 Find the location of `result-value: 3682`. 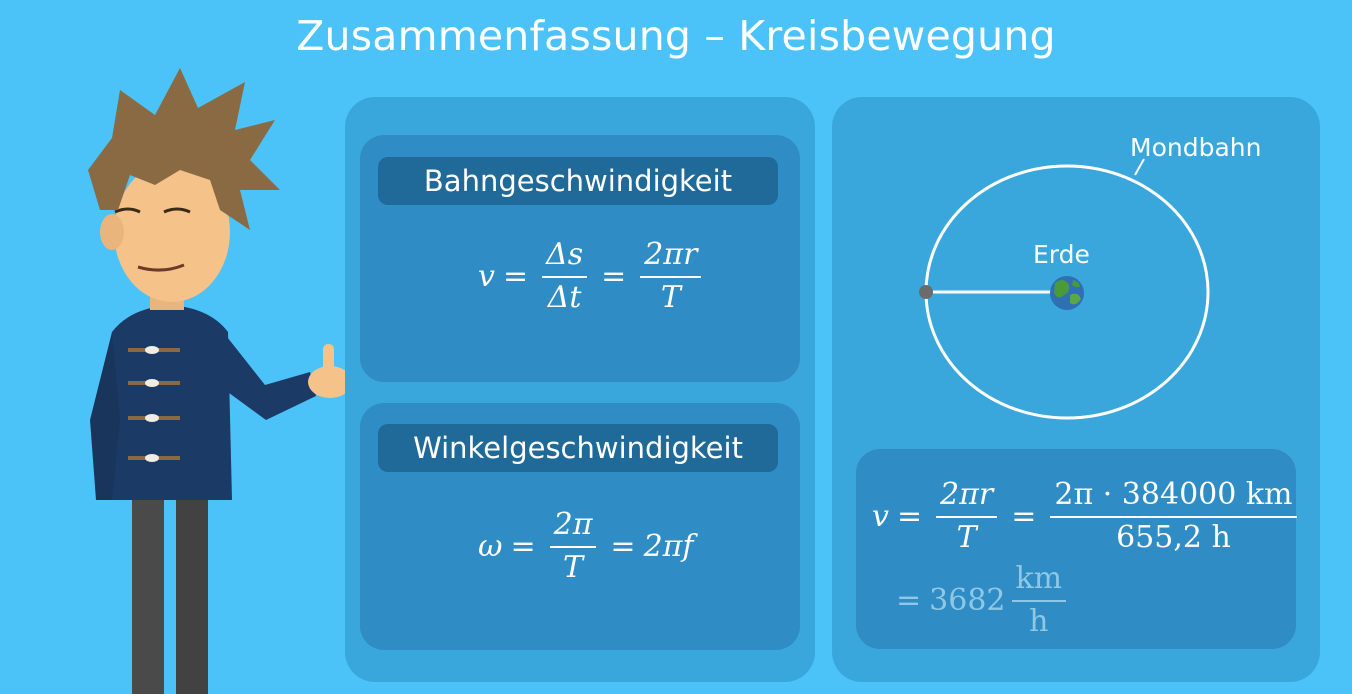

result-value: 3682 is located at coordinates (967, 600).